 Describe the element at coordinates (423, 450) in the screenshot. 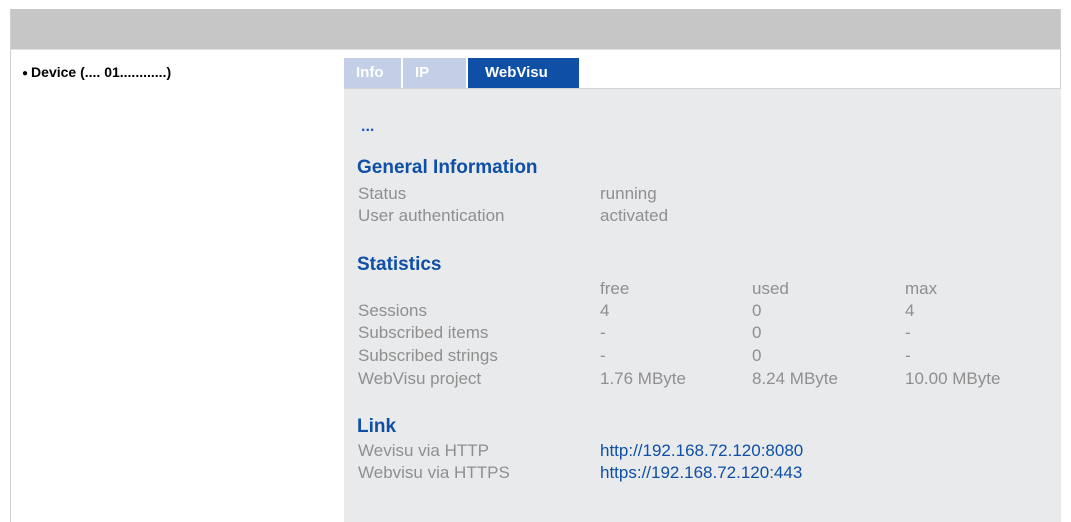

I see `http-label: Wevisu via HTTP` at that location.